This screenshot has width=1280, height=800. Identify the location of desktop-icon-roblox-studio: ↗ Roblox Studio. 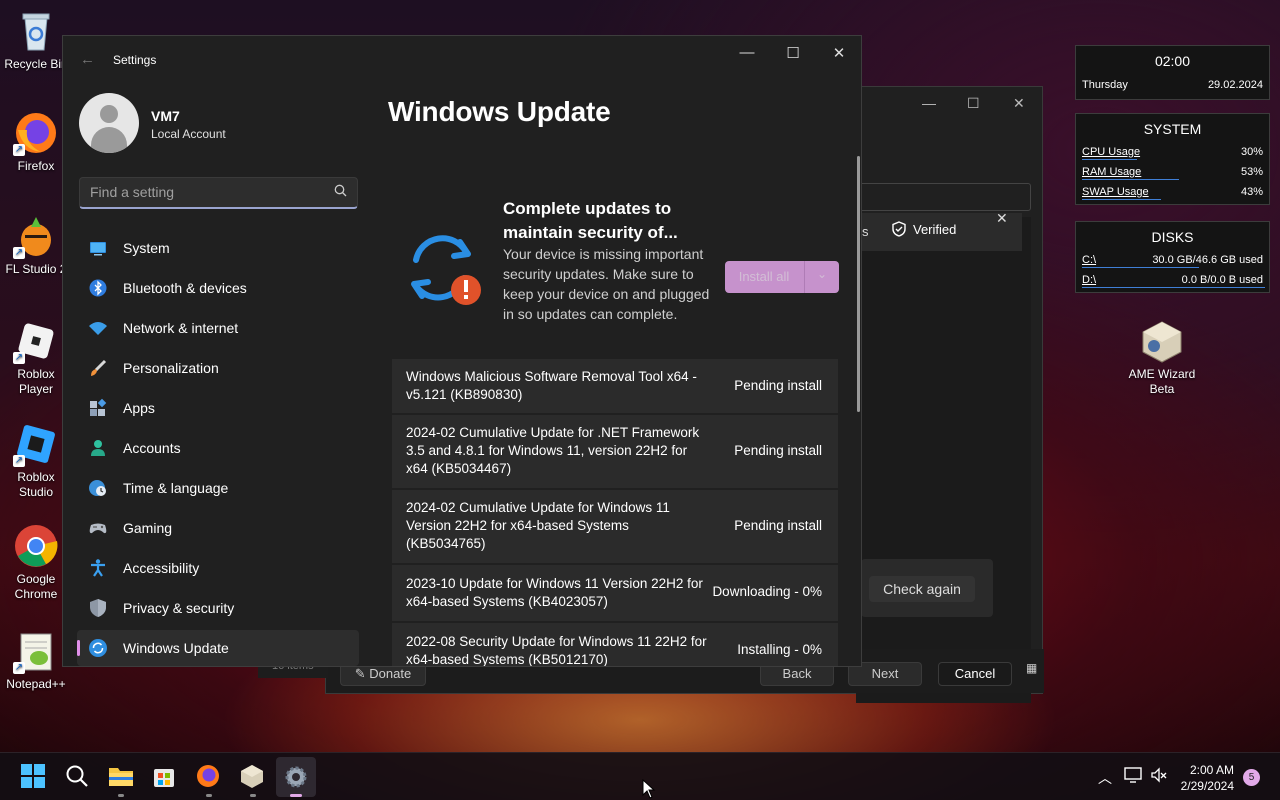
(36, 460).